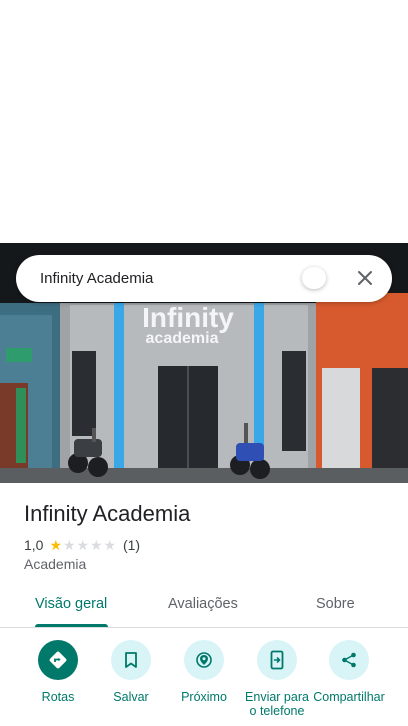  What do you see at coordinates (204, 697) in the screenshot?
I see `nearby-label: Próximo` at bounding box center [204, 697].